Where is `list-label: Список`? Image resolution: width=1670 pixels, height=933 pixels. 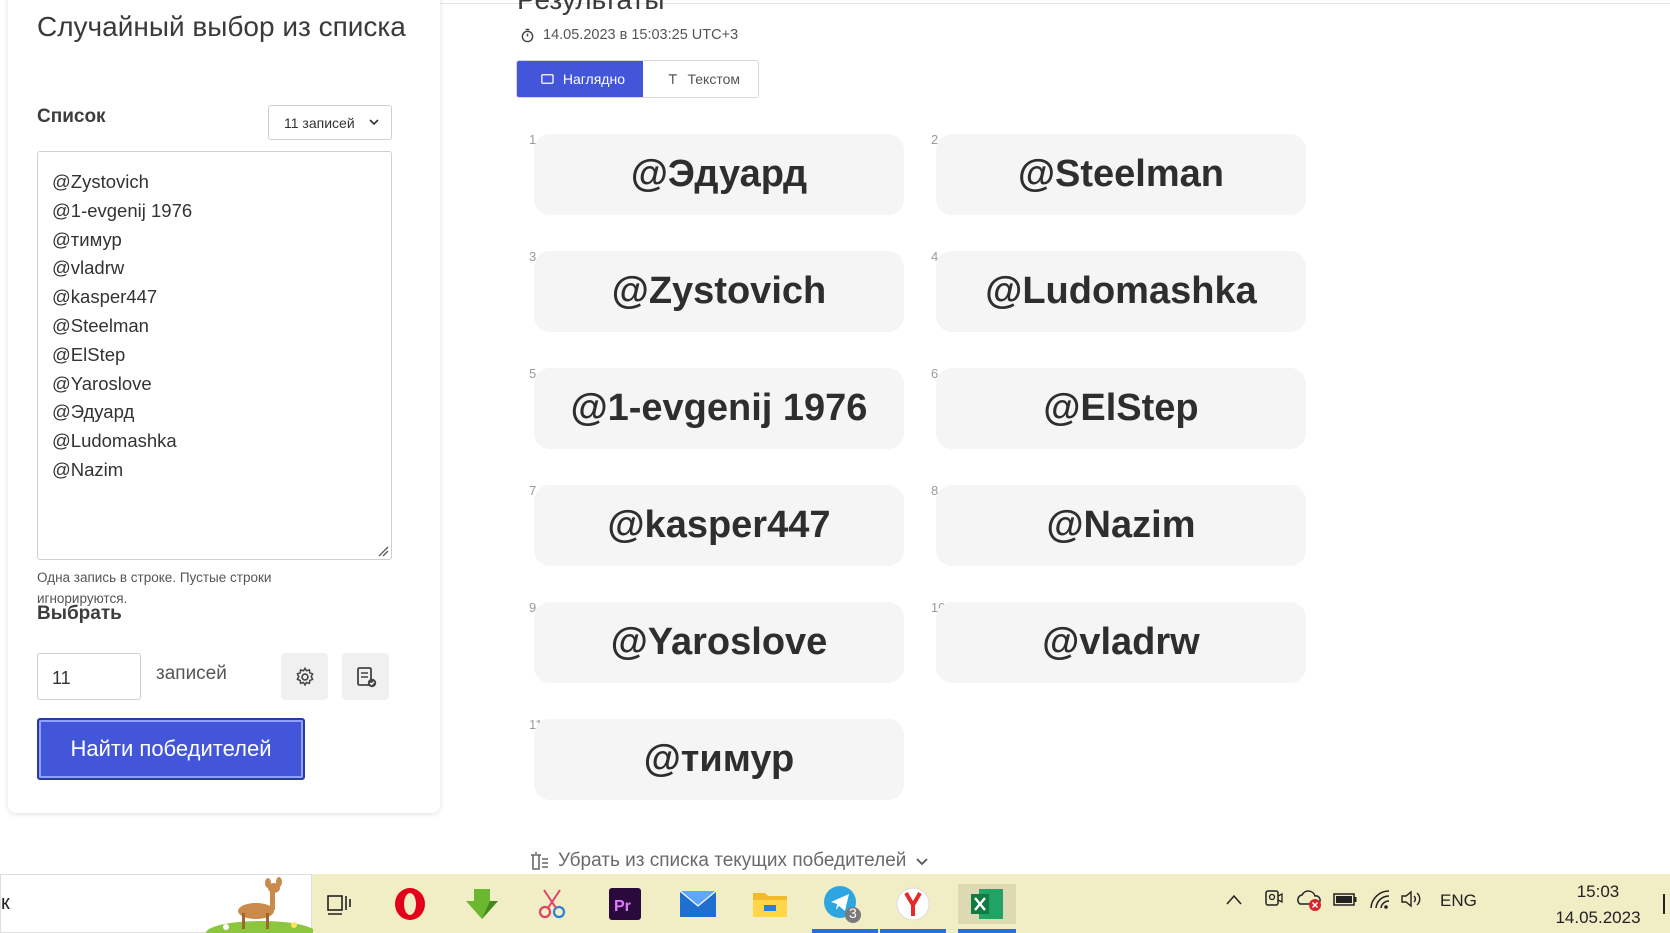
list-label: Список is located at coordinates (71, 116).